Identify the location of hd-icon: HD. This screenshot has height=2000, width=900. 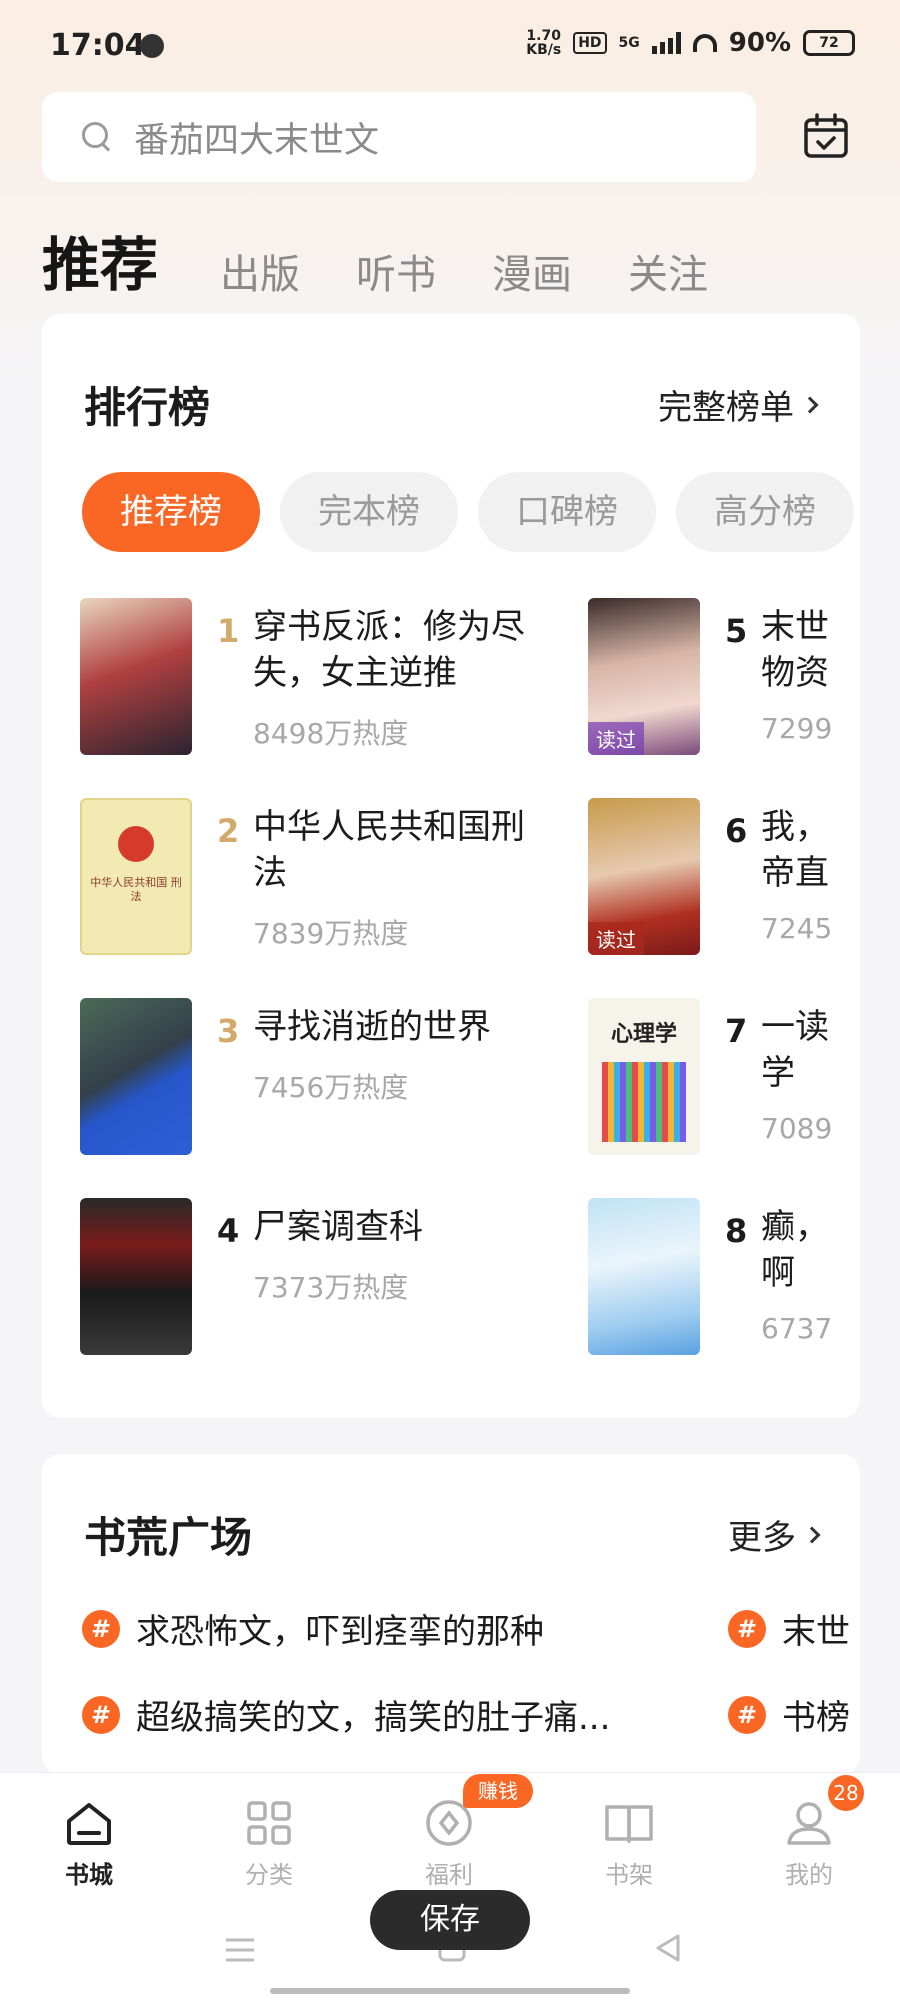
(590, 43).